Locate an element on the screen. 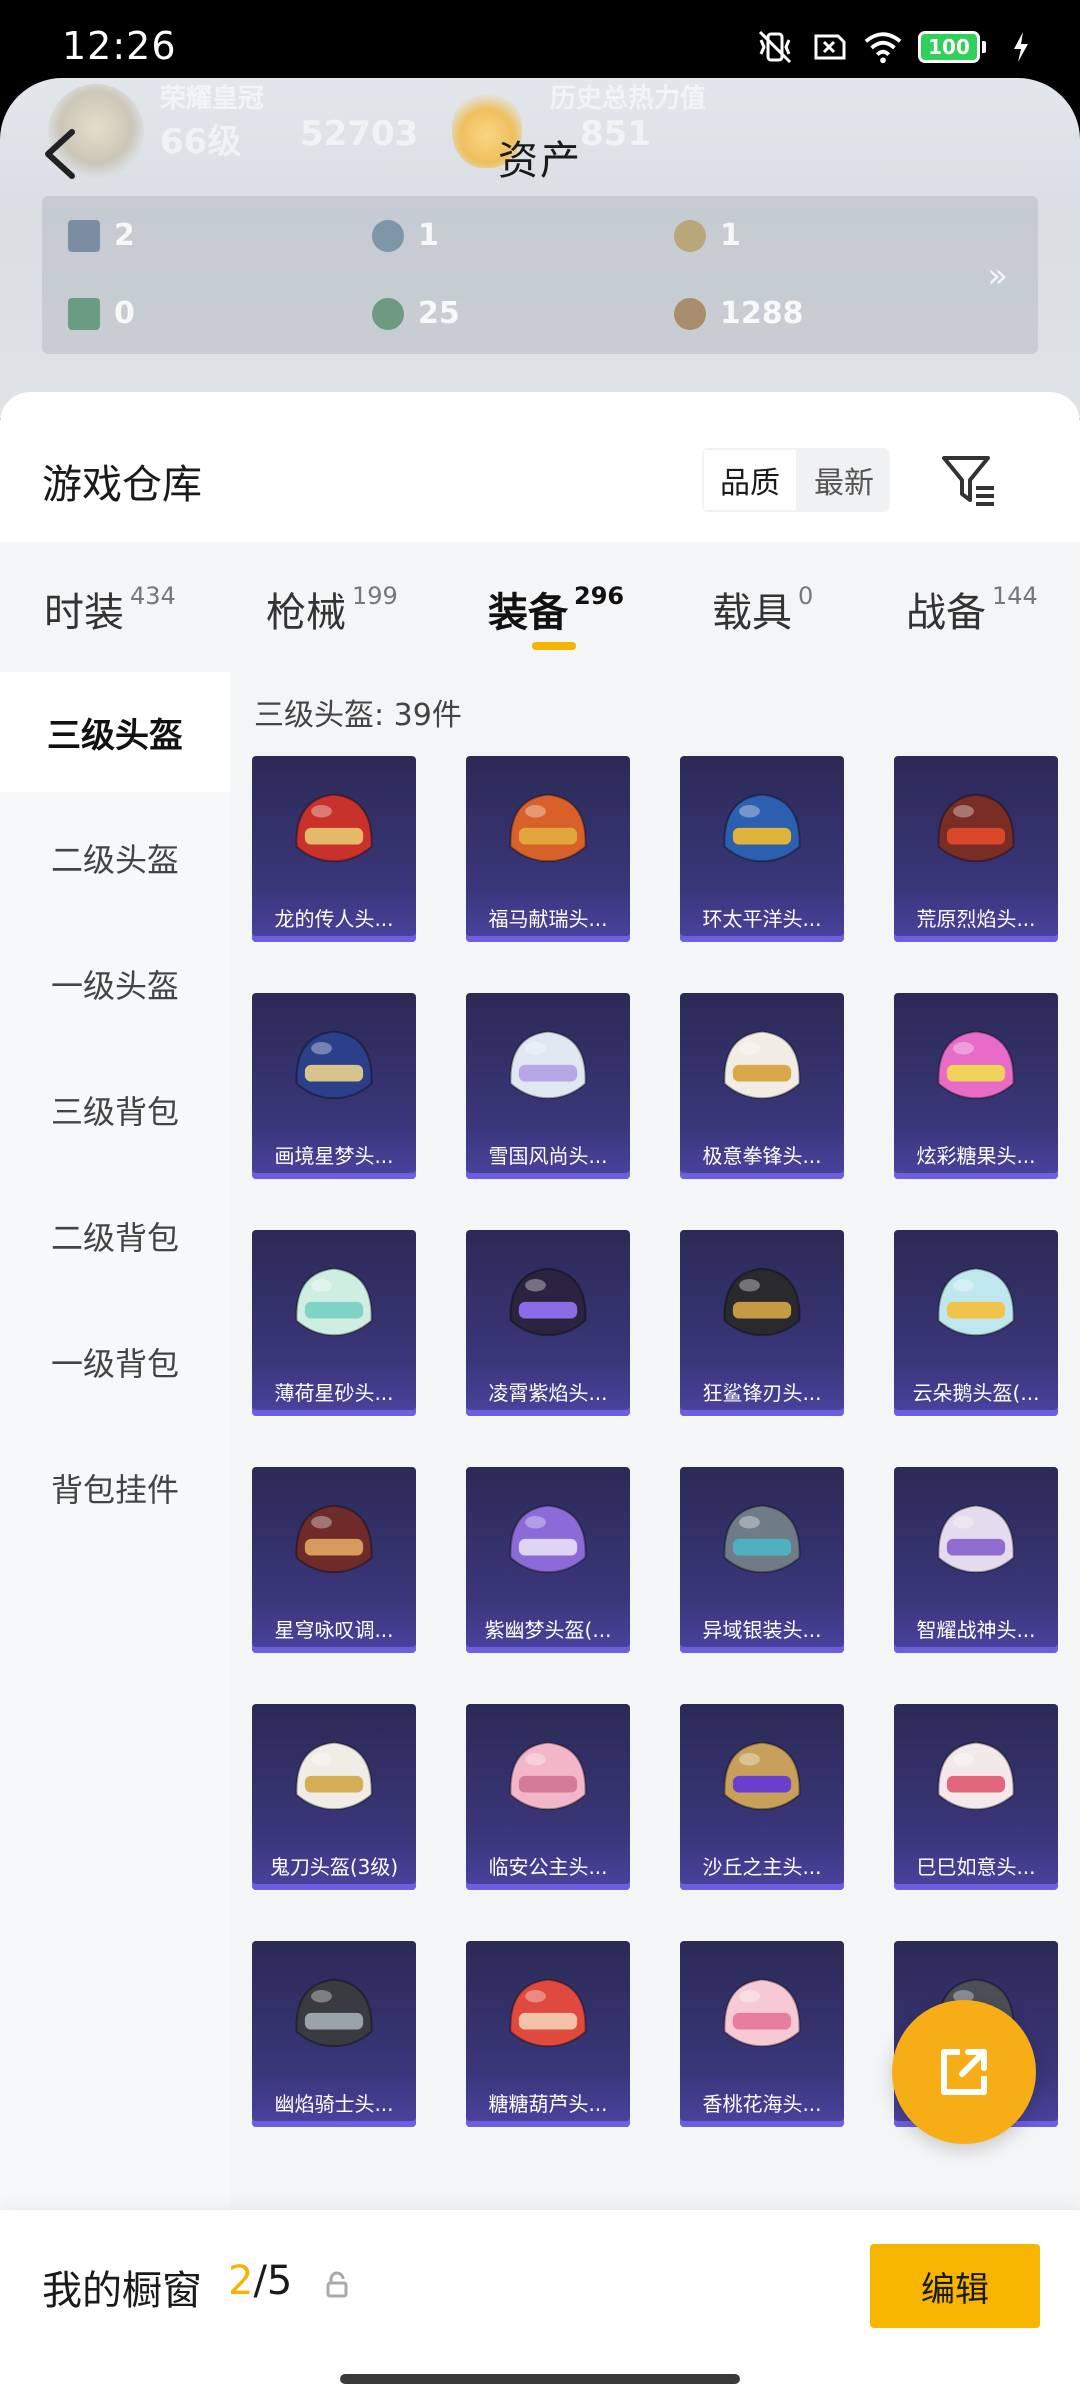  share-button is located at coordinates (964, 2072).